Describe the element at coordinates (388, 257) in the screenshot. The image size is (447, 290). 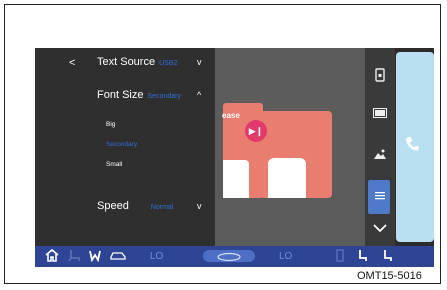
I see `seat-heat-right-icon` at that location.